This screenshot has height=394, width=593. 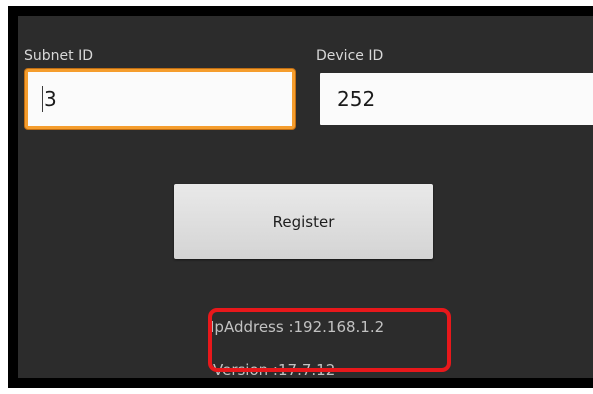 I want to click on subnet-id-input: 3, so click(x=160, y=99).